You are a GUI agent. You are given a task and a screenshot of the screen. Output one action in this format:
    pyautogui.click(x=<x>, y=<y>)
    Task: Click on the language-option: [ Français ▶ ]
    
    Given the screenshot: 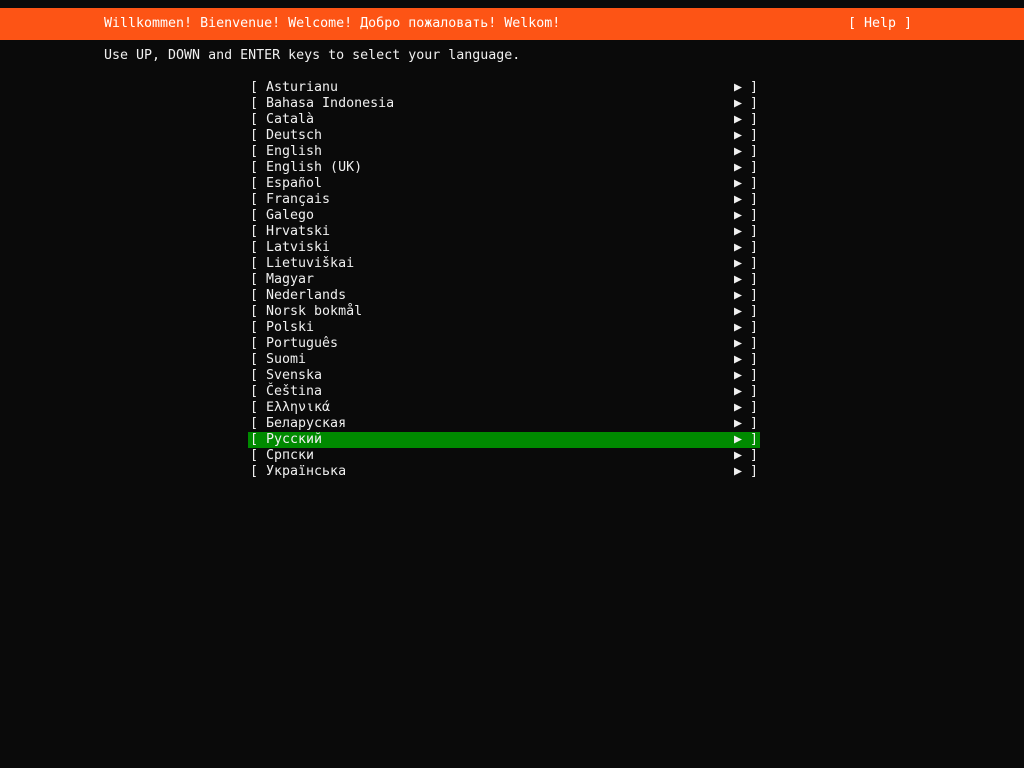 What is the action you would take?
    pyautogui.click(x=504, y=200)
    